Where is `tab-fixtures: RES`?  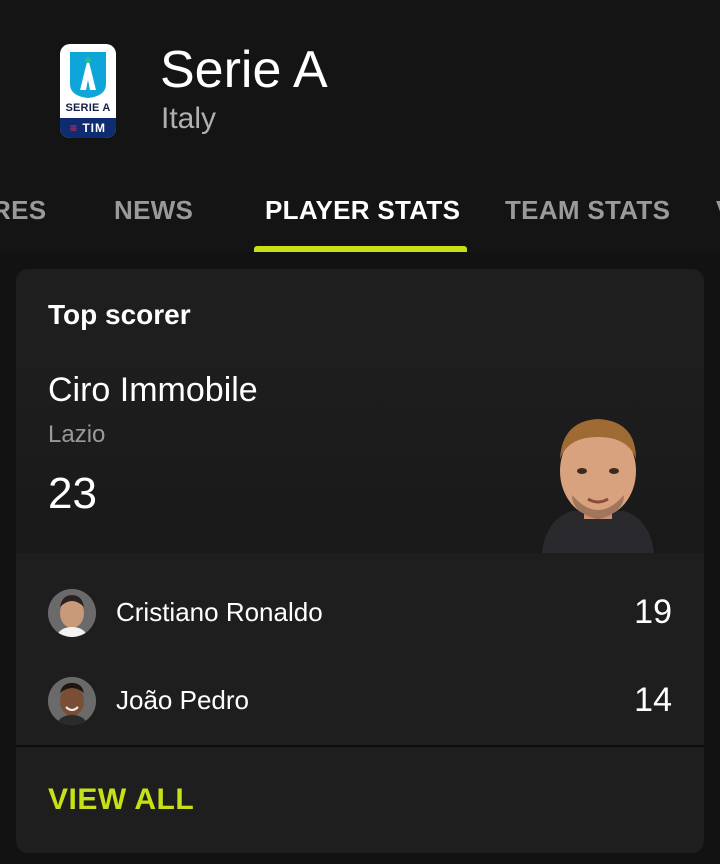 tab-fixtures: RES is located at coordinates (23, 210).